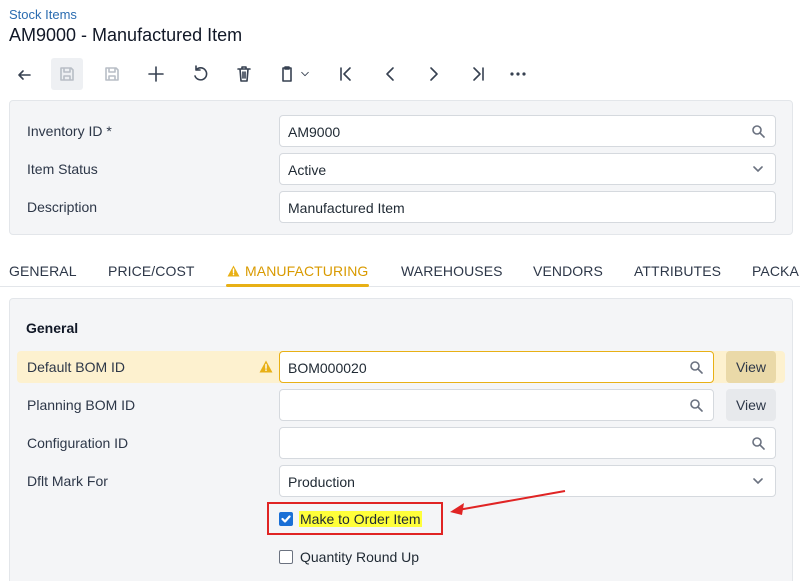  Describe the element at coordinates (200, 74) in the screenshot. I see `undo-icon` at that location.